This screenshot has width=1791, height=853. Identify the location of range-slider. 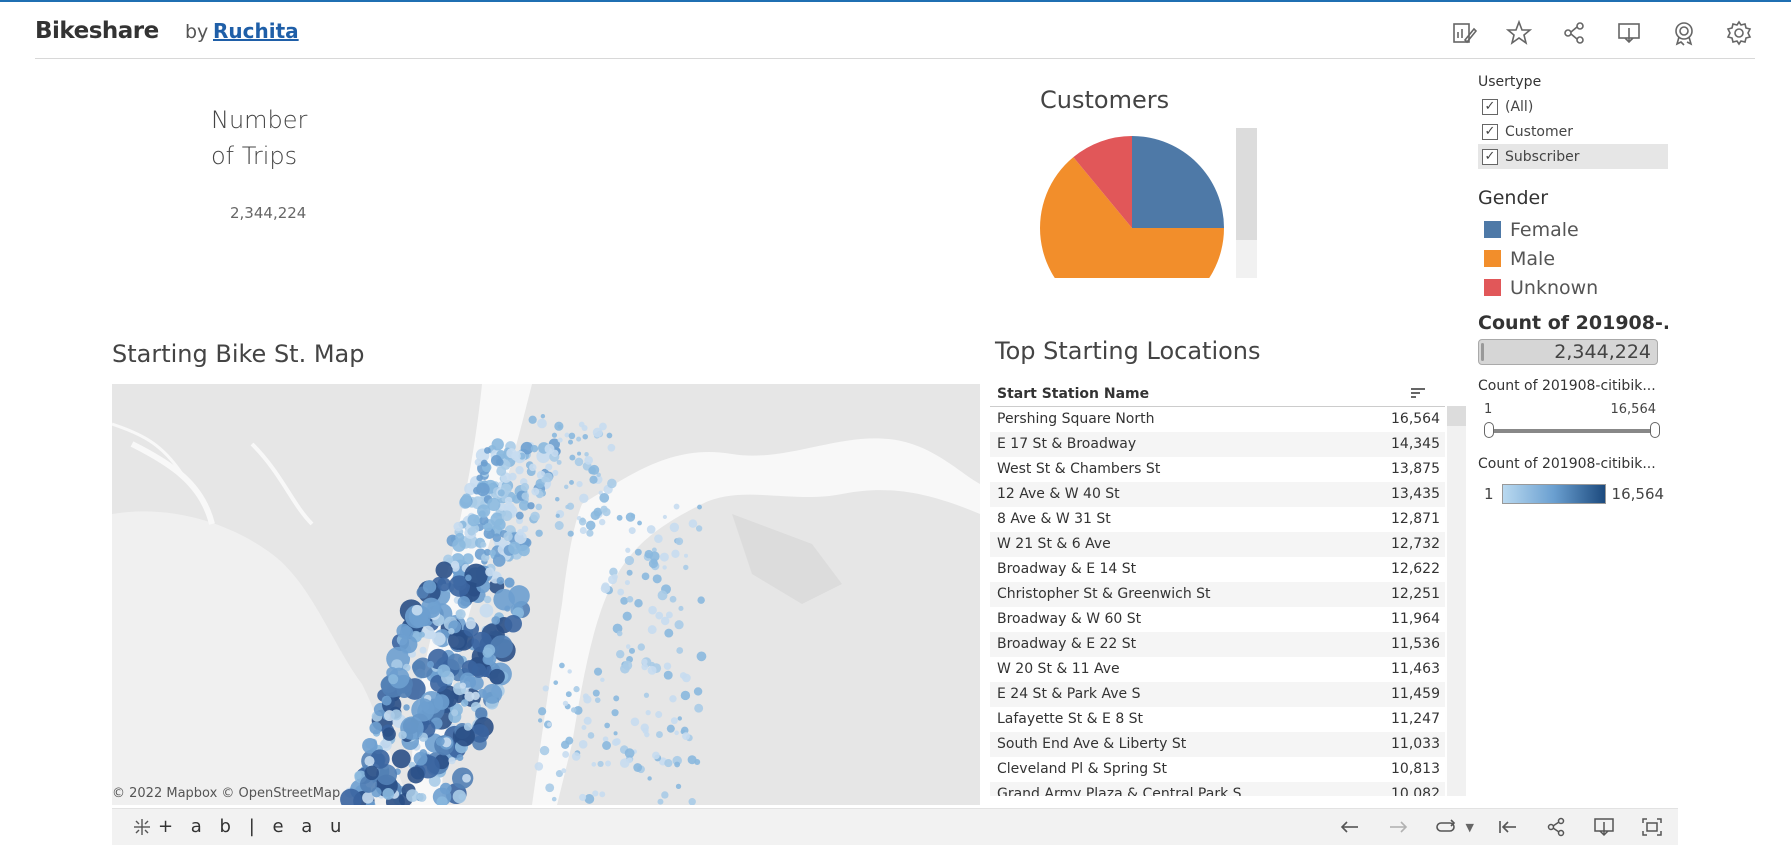
(1573, 431).